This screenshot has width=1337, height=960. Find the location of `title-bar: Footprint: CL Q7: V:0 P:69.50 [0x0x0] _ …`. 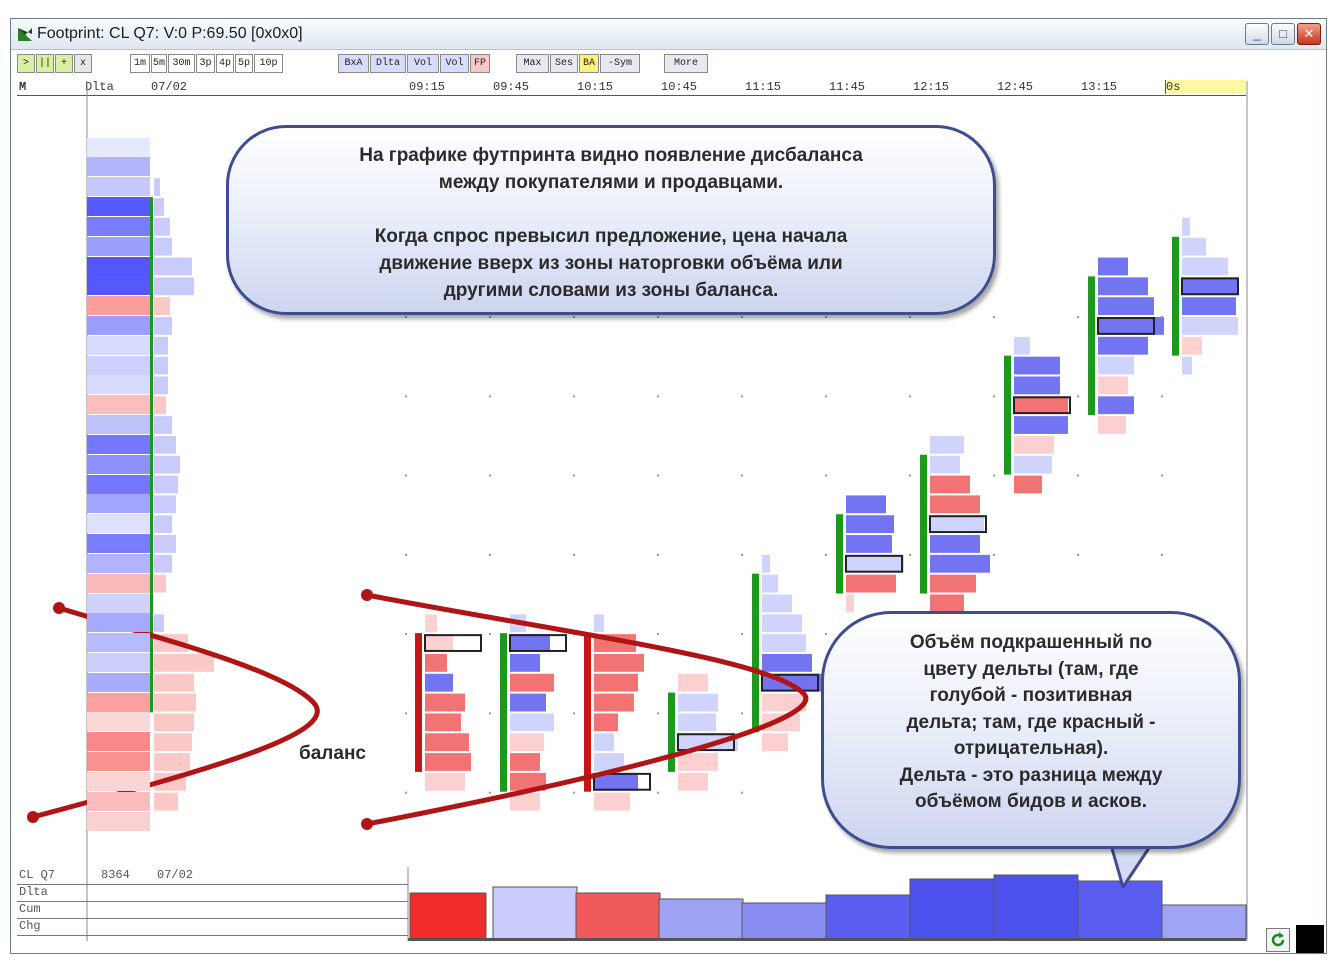

title-bar: Footprint: CL Q7: V:0 P:69.50 [0x0x0] _ … is located at coordinates (668, 34).